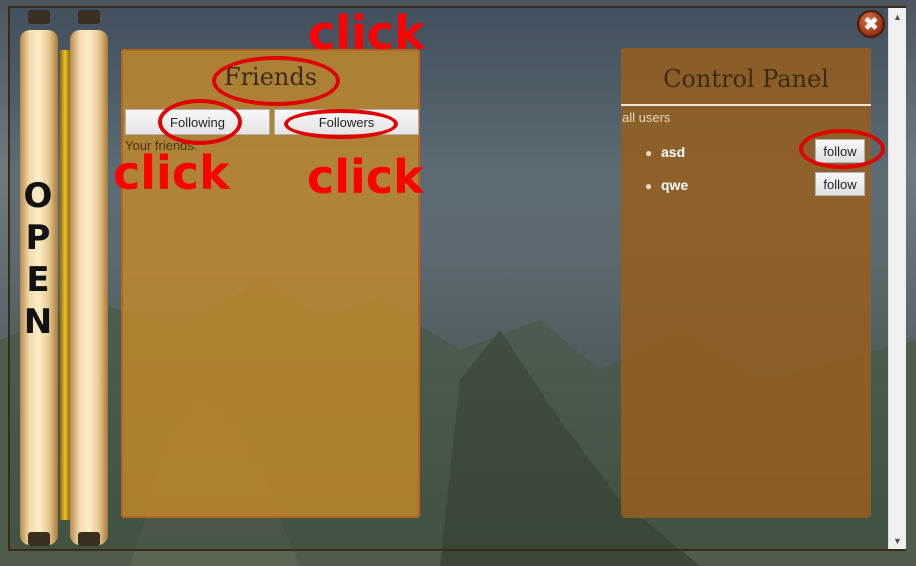  Describe the element at coordinates (897, 16) in the screenshot. I see `scroll-up-arrow-icon: ▲` at that location.